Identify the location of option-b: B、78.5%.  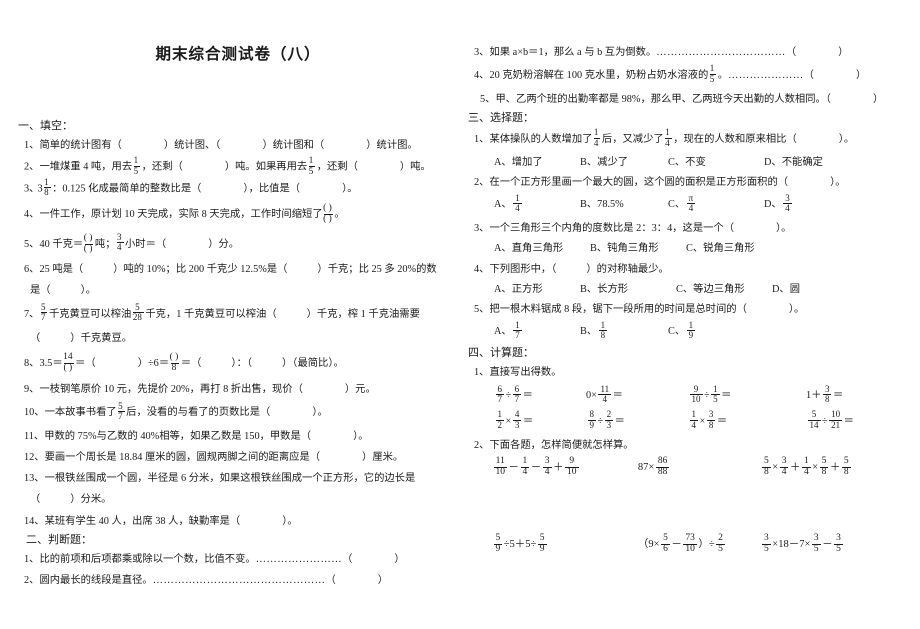
(624, 205).